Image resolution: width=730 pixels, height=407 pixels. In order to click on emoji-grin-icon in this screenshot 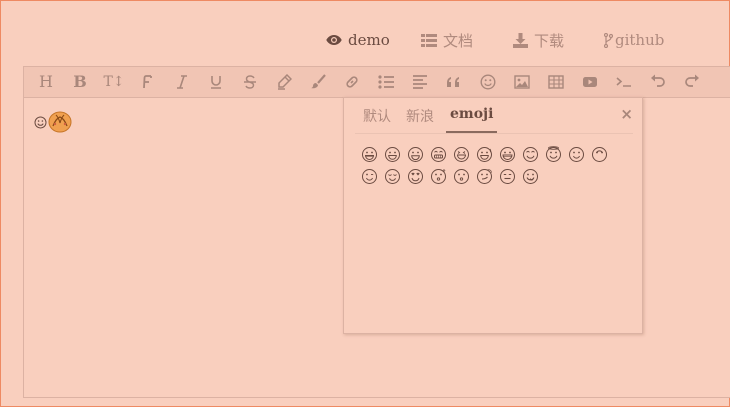, I will do `click(438, 154)`.